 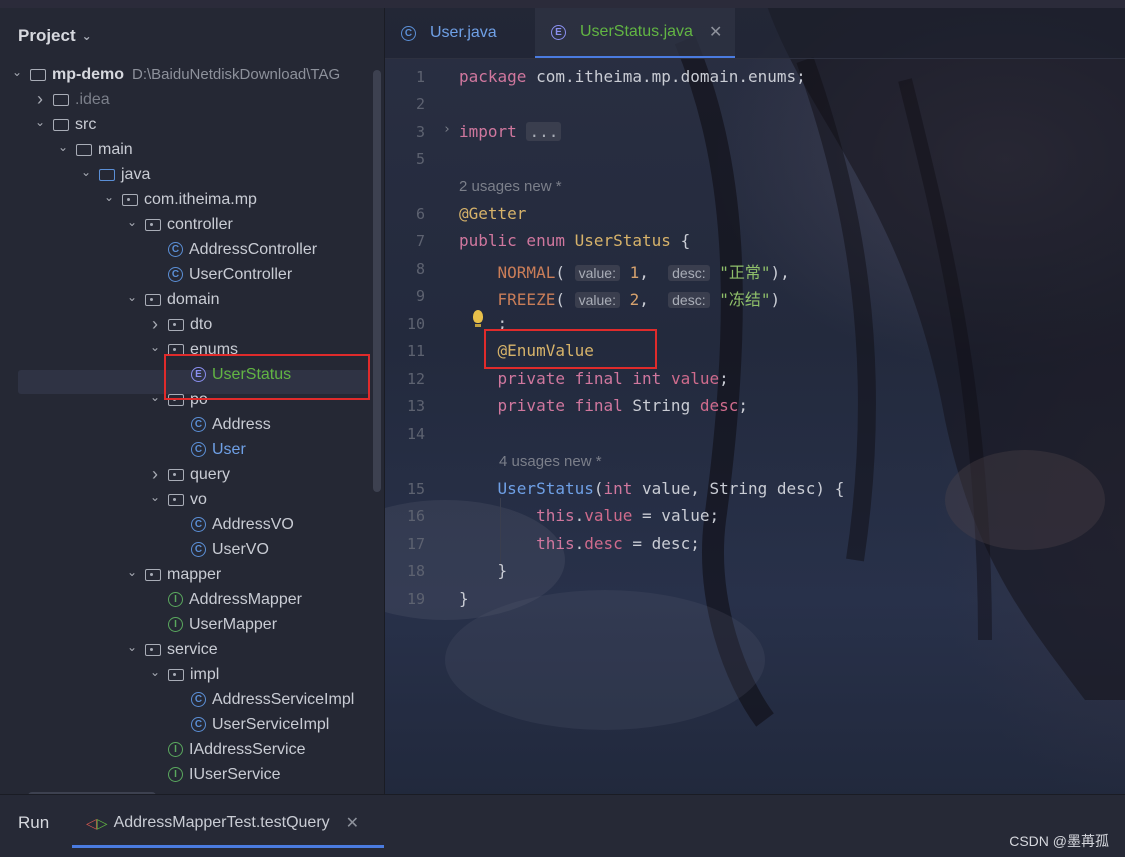 What do you see at coordinates (415, 544) in the screenshot?
I see `line-number: 17` at bounding box center [415, 544].